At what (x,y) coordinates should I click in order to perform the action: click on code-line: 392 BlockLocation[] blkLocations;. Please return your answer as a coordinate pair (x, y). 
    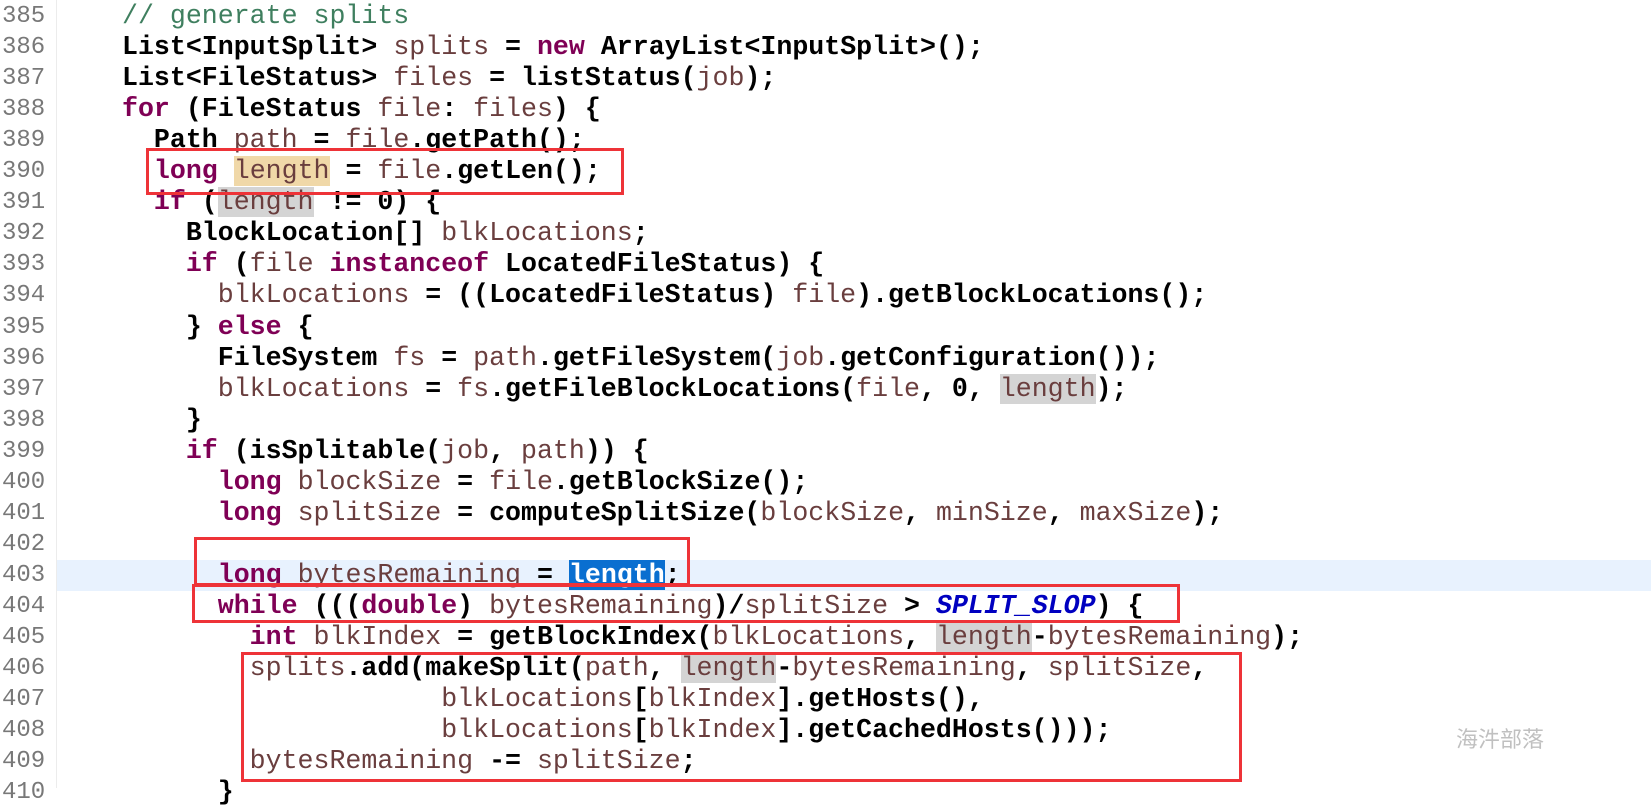
    Looking at the image, I should click on (825, 233).